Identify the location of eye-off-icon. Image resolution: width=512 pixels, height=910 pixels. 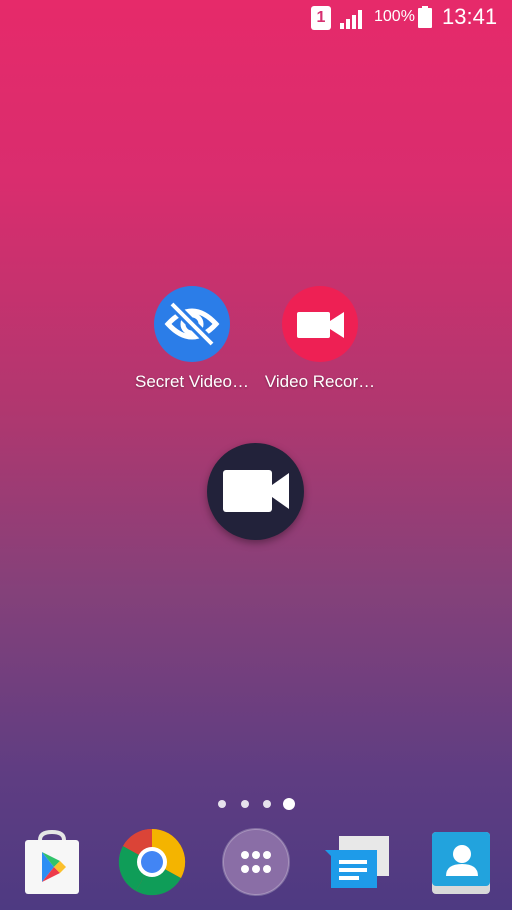
(192, 325).